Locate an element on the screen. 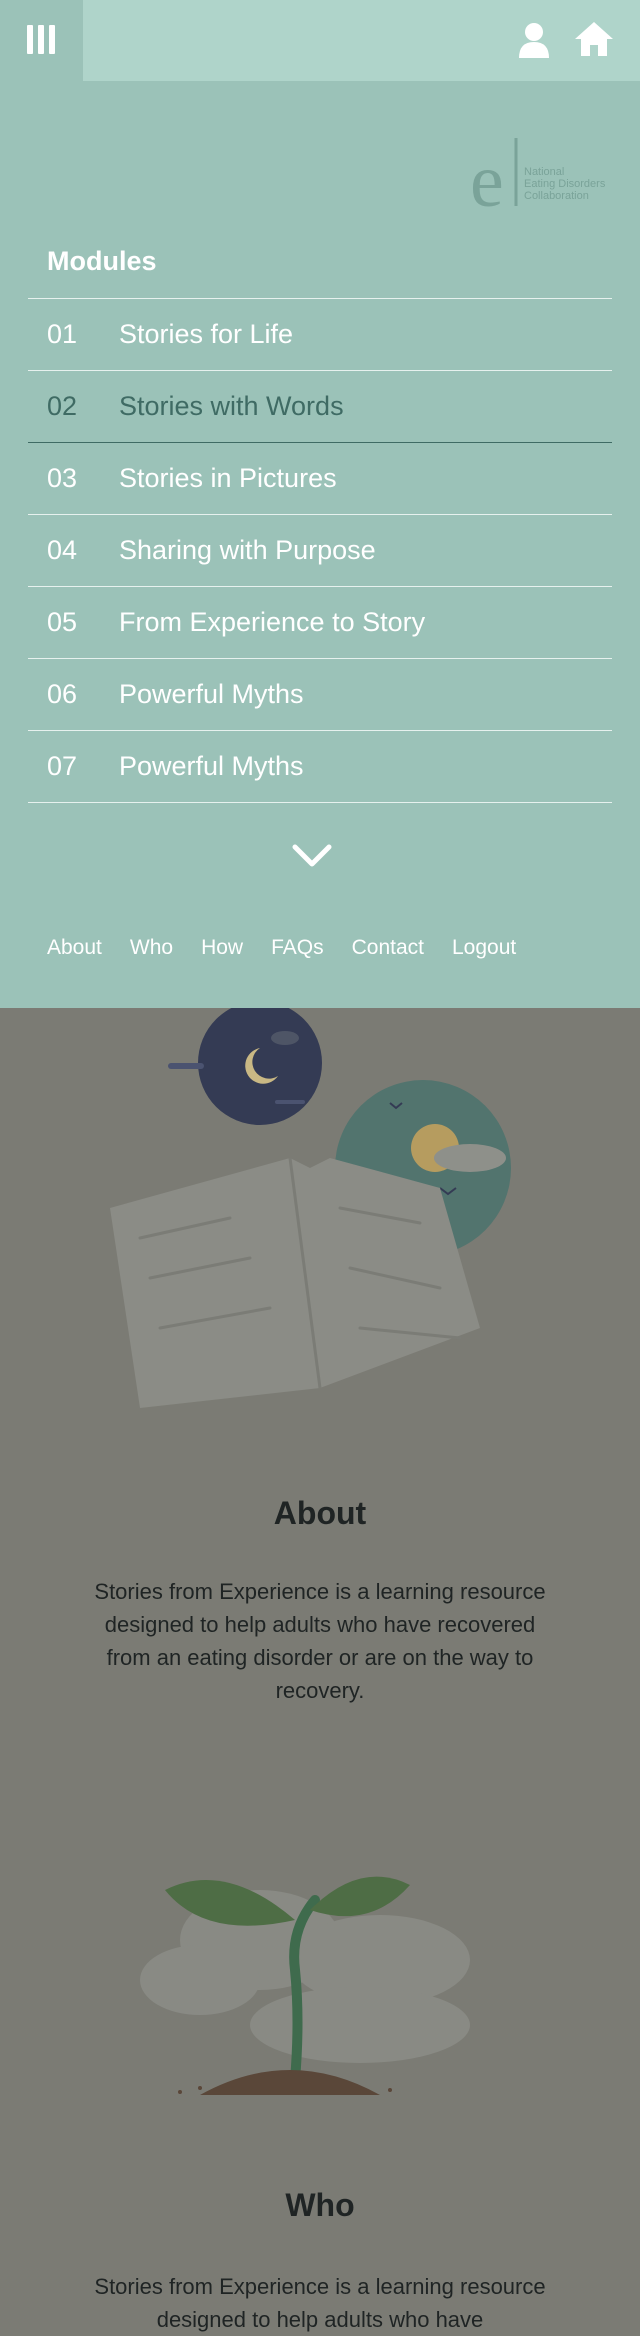  modules-heading: Modules is located at coordinates (102, 261).